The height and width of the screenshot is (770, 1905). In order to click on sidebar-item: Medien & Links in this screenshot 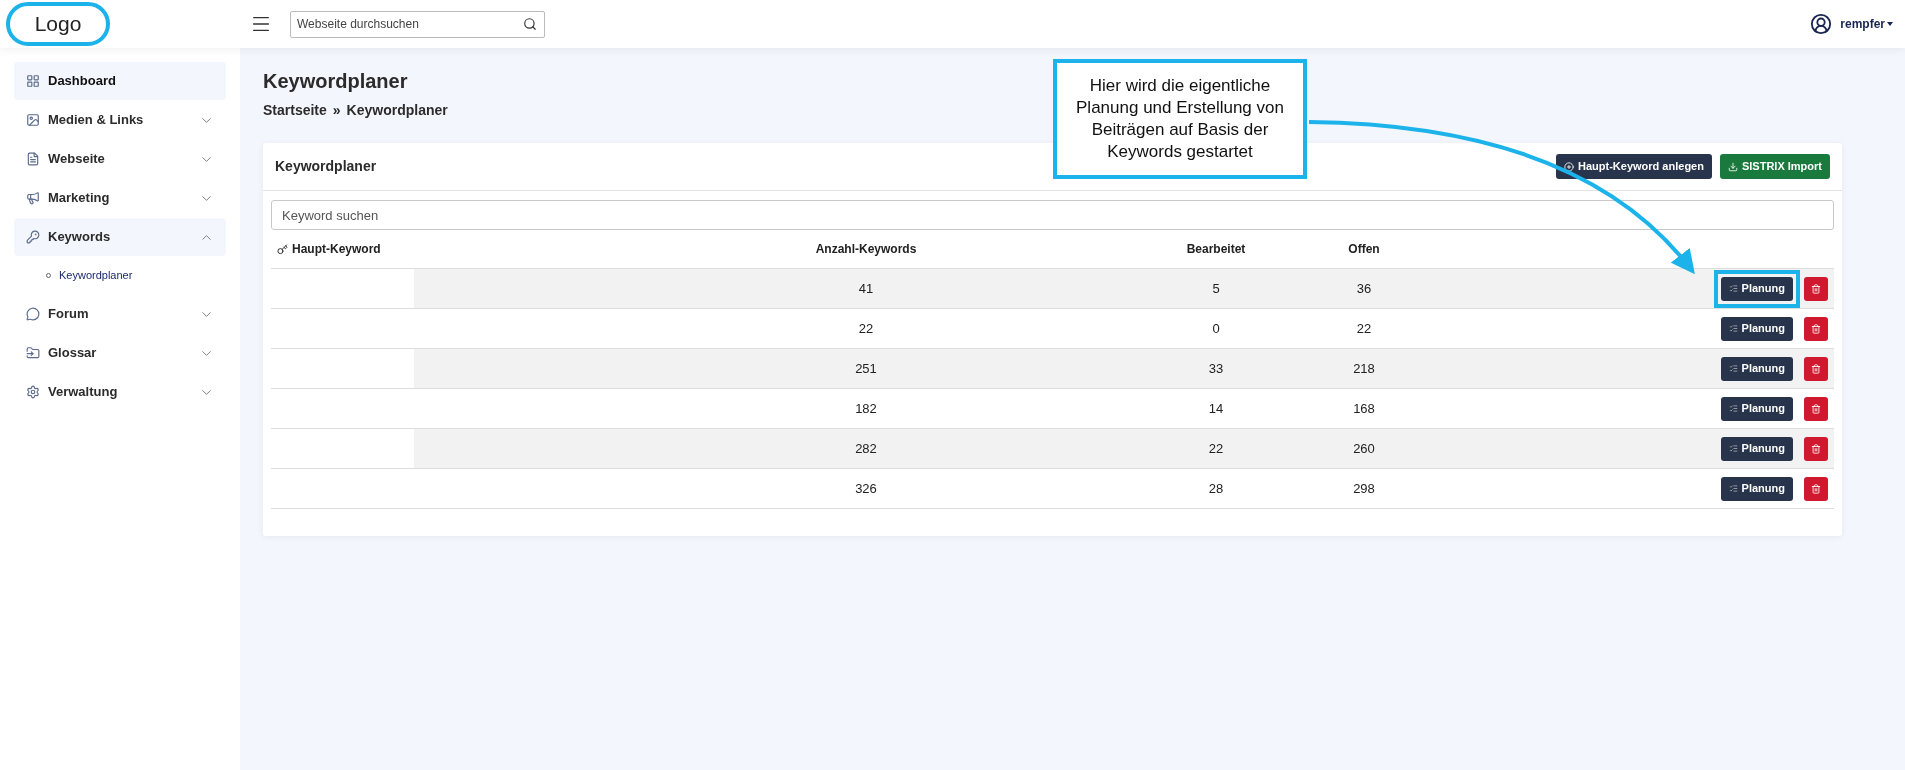, I will do `click(120, 120)`.